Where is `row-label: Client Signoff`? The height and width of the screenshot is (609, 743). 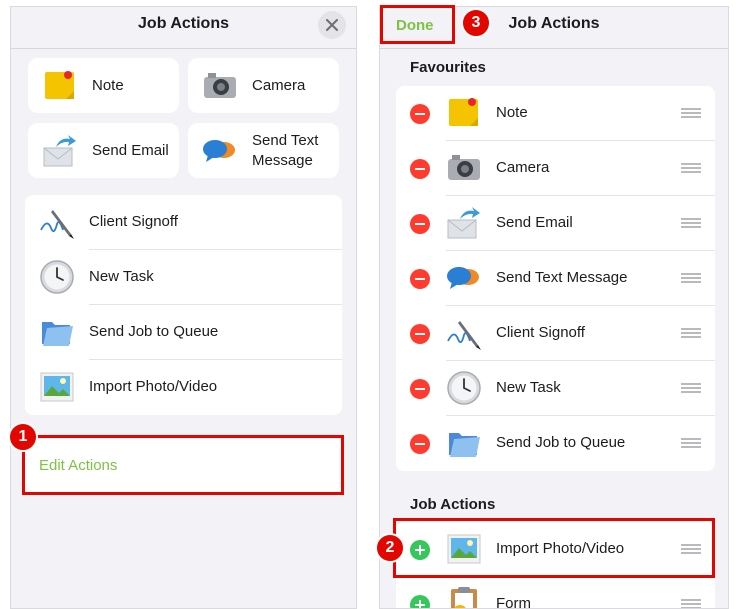
row-label: Client Signoff is located at coordinates (540, 332).